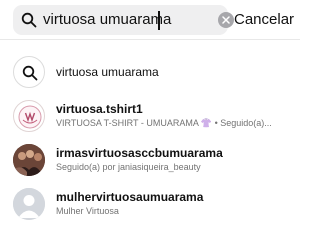  I want to click on search-field, so click(123, 20).